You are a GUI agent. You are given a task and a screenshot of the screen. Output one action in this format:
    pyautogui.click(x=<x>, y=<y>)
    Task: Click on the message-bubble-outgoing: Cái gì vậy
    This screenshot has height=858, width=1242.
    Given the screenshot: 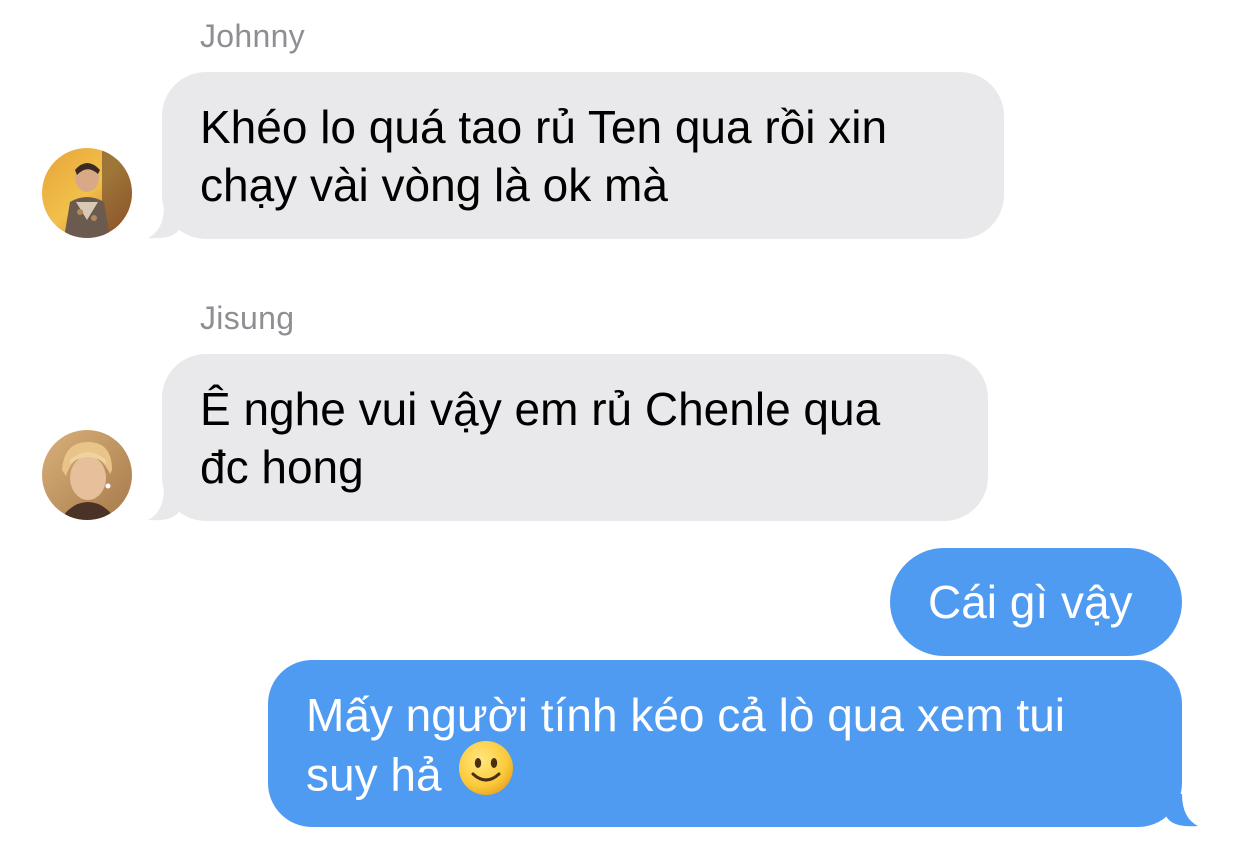 What is the action you would take?
    pyautogui.click(x=1036, y=602)
    